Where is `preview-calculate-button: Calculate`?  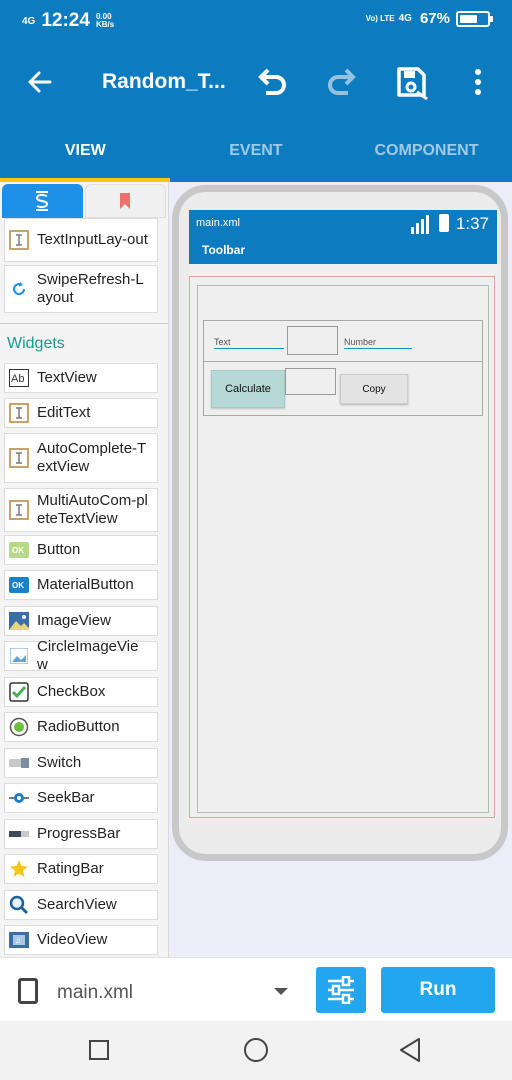
preview-calculate-button: Calculate is located at coordinates (248, 389).